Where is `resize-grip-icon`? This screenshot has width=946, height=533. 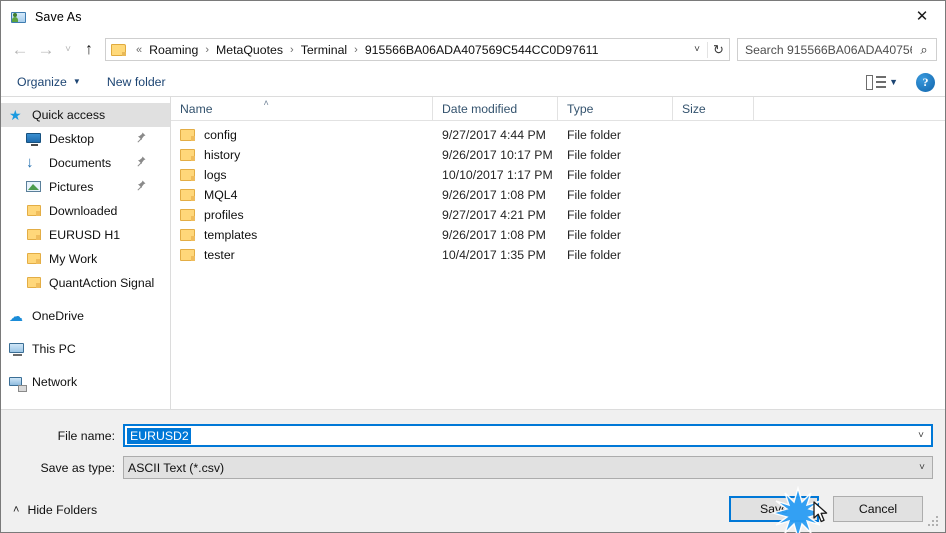 resize-grip-icon is located at coordinates (934, 522).